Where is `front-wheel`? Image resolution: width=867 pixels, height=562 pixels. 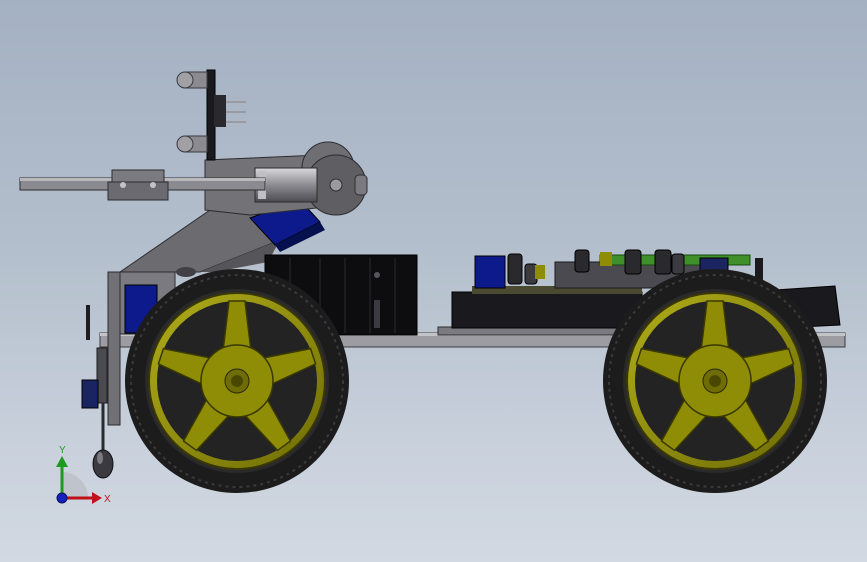 front-wheel is located at coordinates (237, 381).